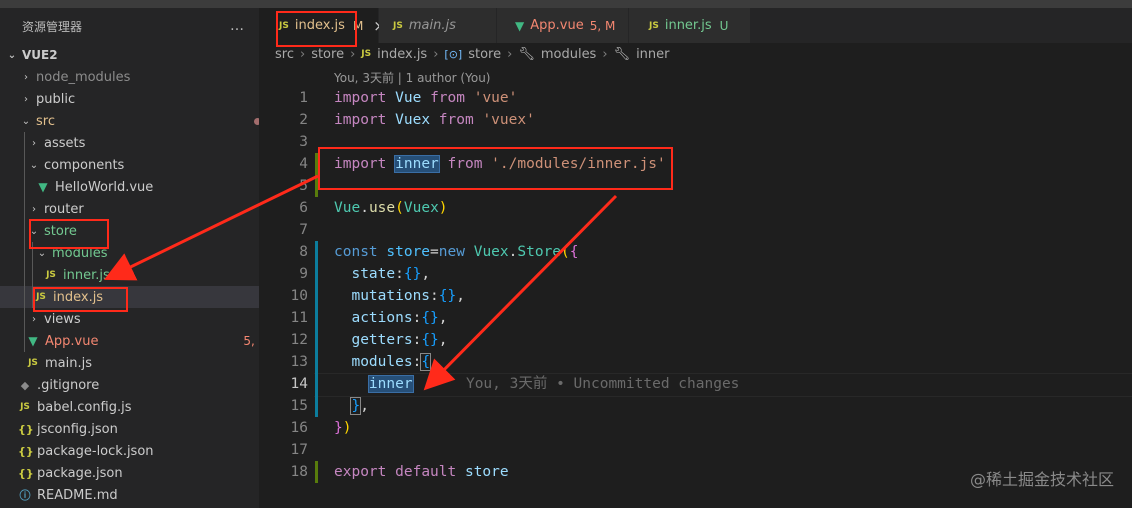 The width and height of the screenshot is (1132, 508). What do you see at coordinates (303, 98) in the screenshot?
I see `line-number: 1` at bounding box center [303, 98].